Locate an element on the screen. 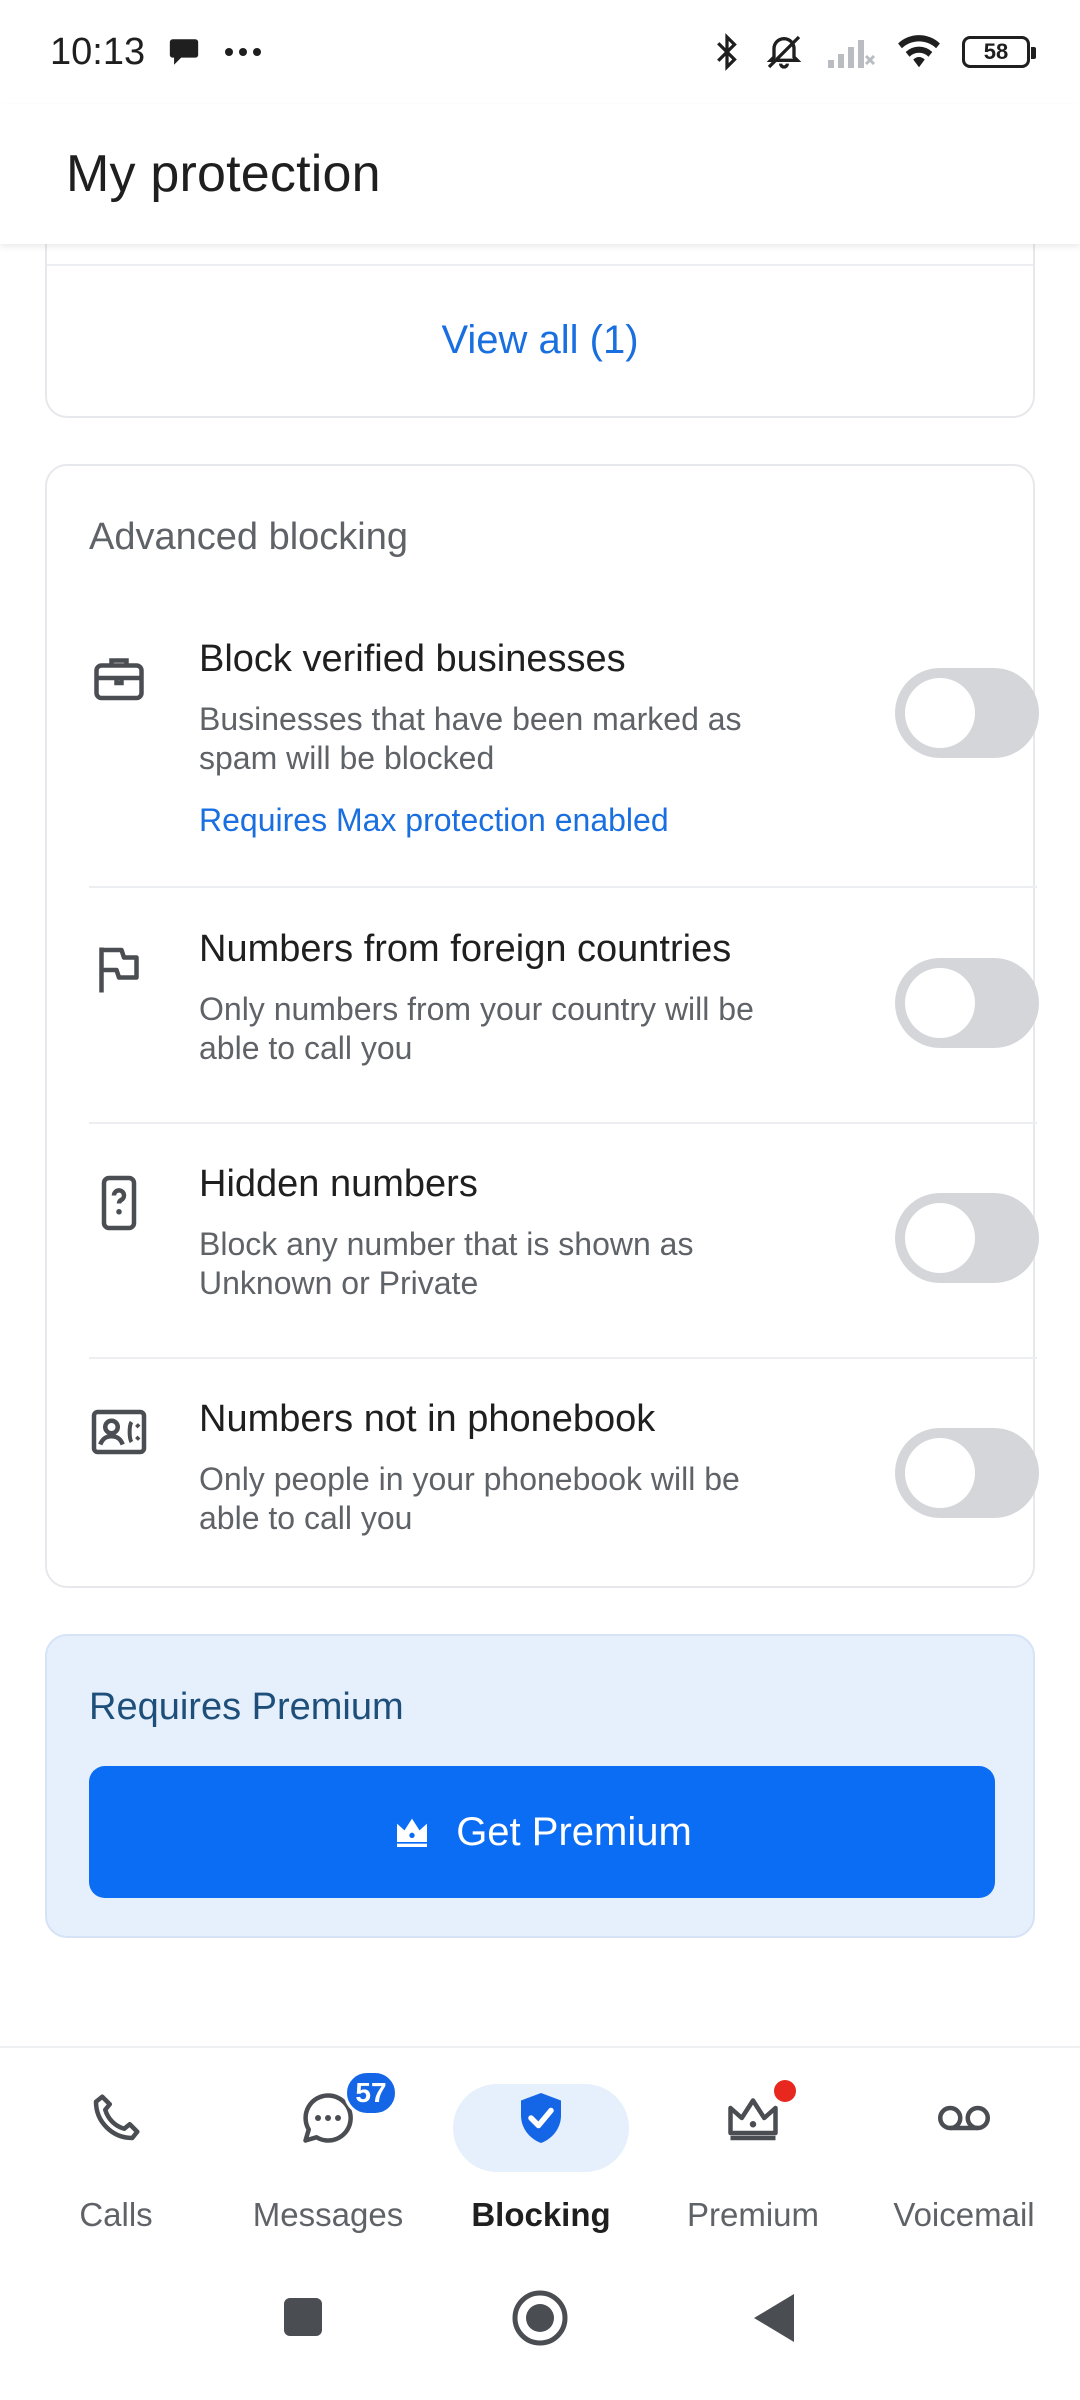 The image size is (1080, 2400). row-description-line: Only people in your phonebook will be is located at coordinates (469, 1479).